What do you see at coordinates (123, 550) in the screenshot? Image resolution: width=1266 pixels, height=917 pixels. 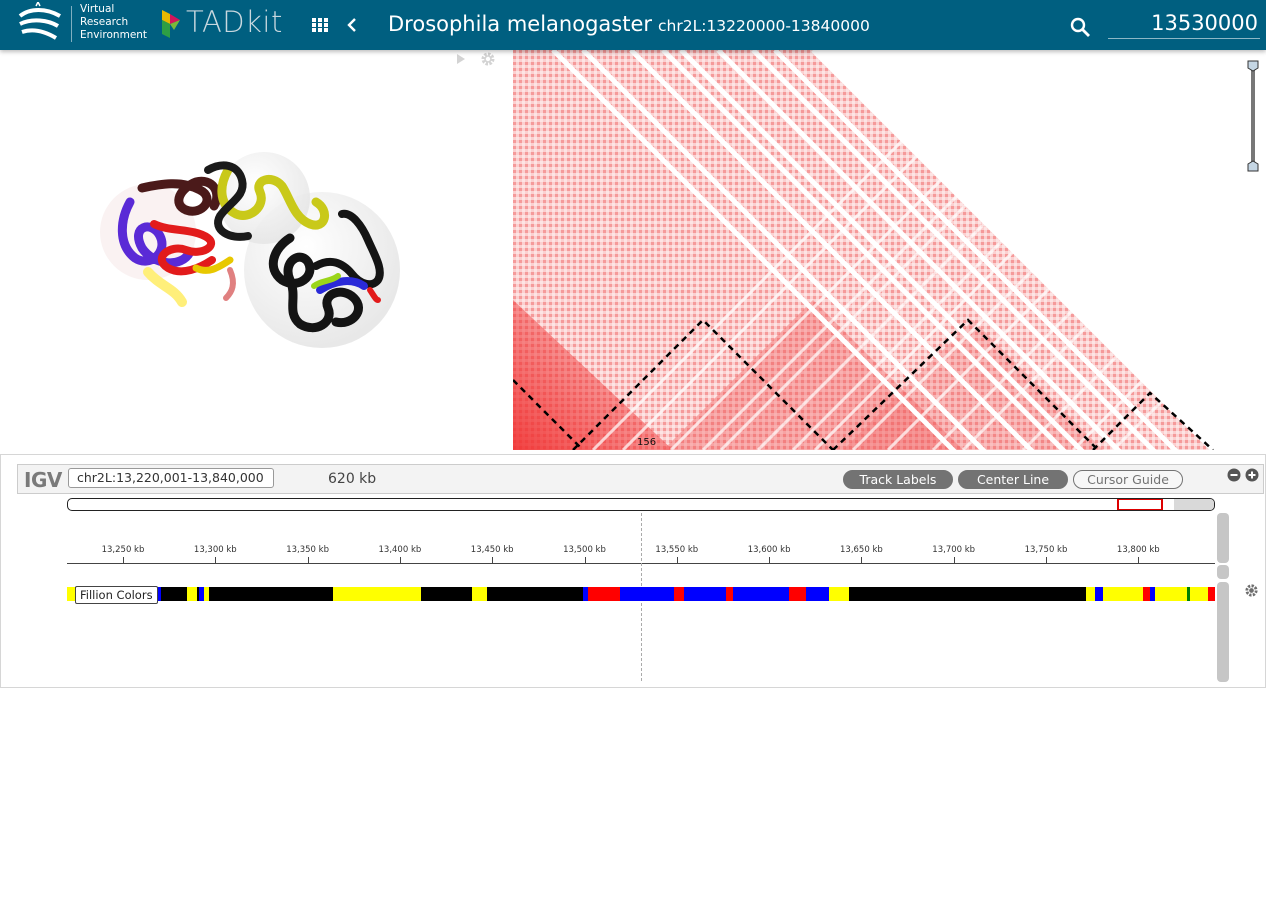 I see `ruler-tick-label: 13,250 kb` at bounding box center [123, 550].